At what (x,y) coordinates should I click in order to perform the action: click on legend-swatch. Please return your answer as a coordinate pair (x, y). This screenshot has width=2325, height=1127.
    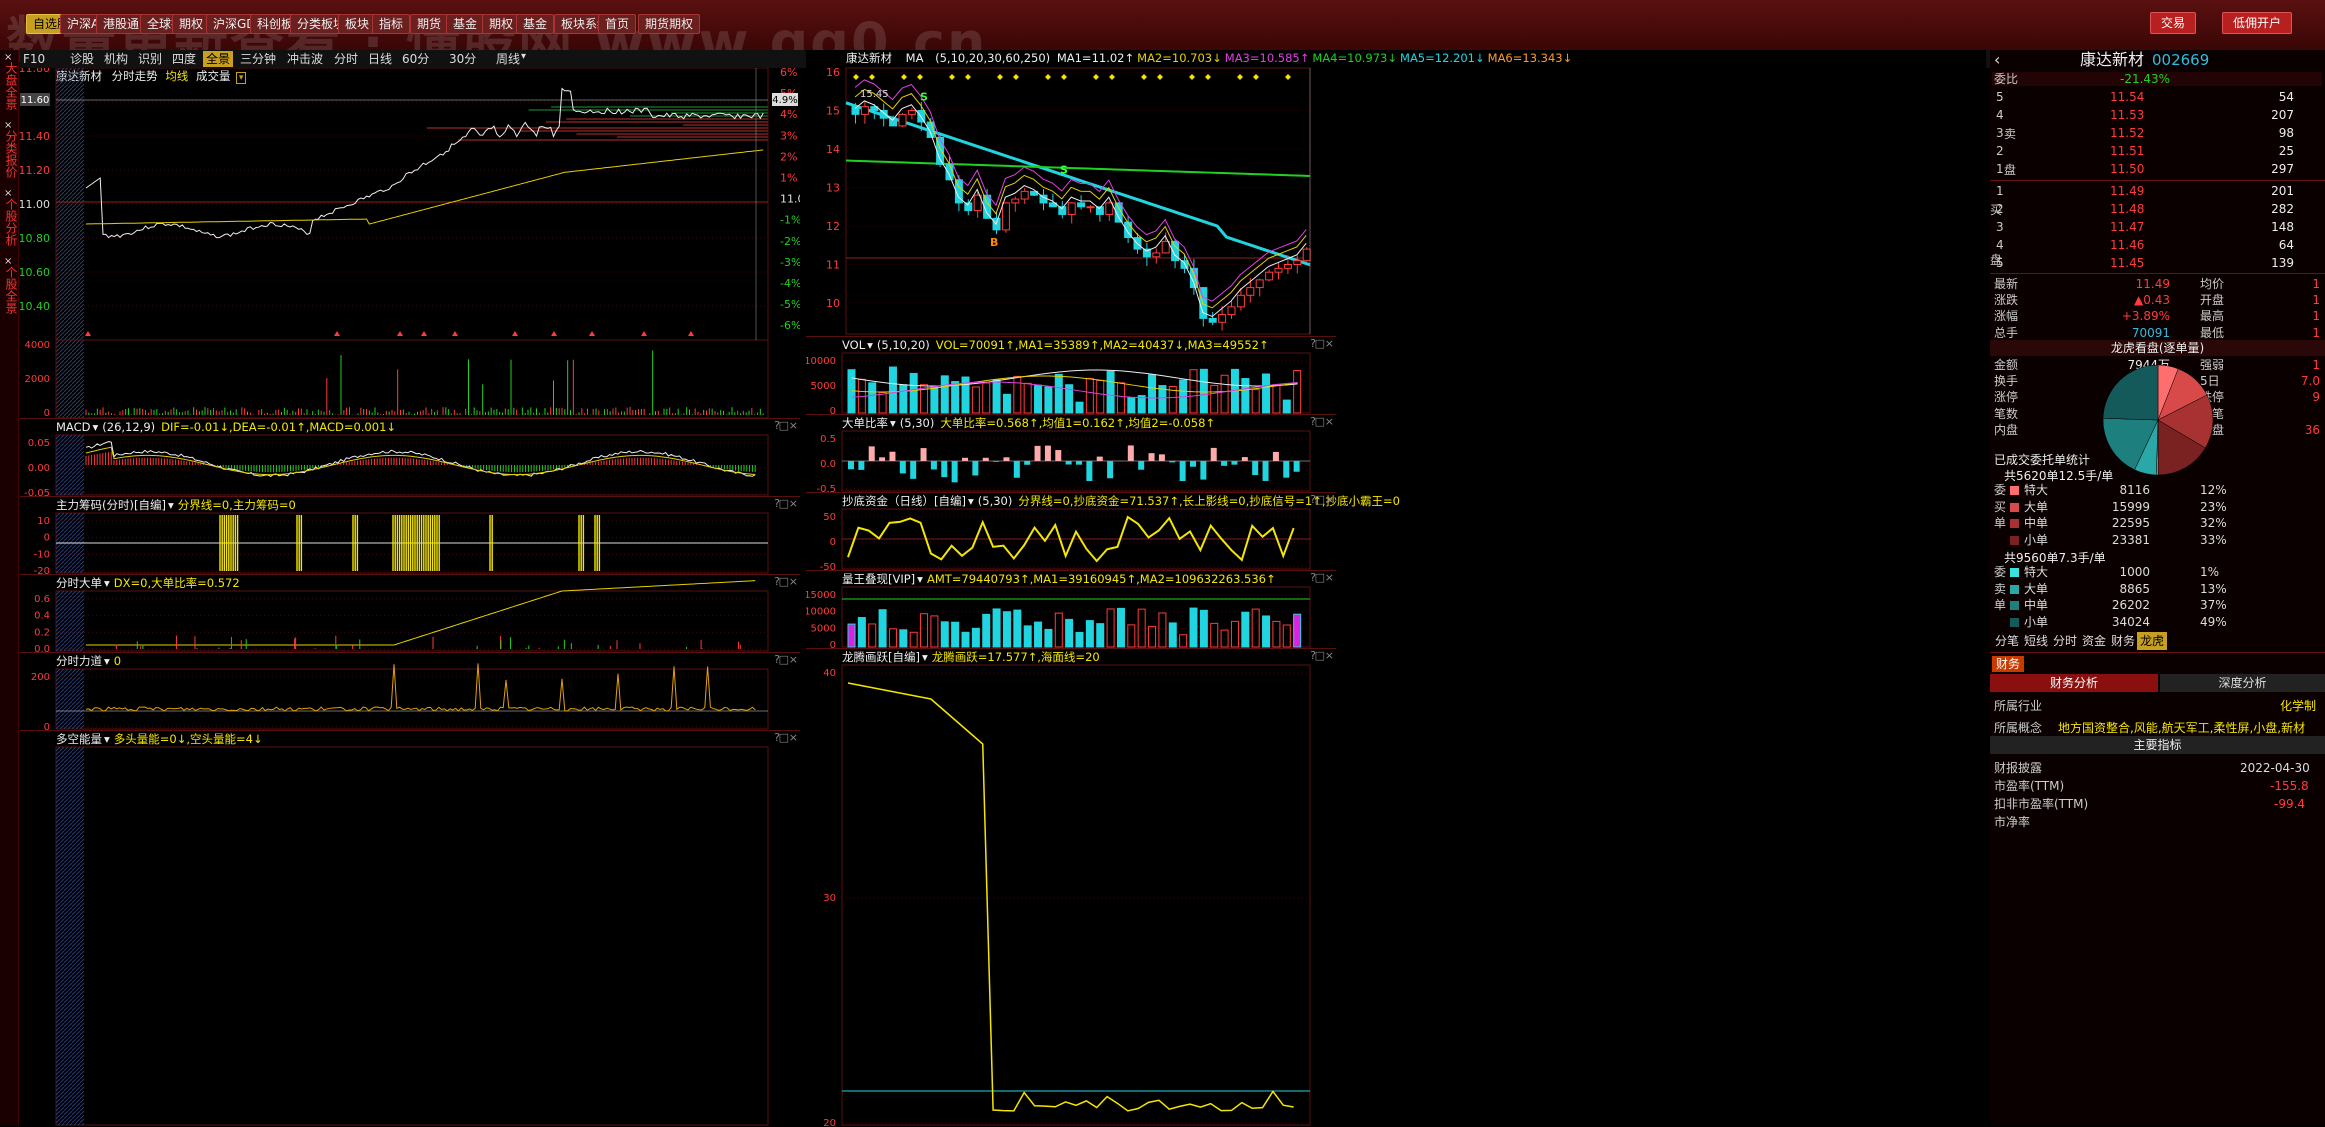
    Looking at the image, I should click on (2014, 540).